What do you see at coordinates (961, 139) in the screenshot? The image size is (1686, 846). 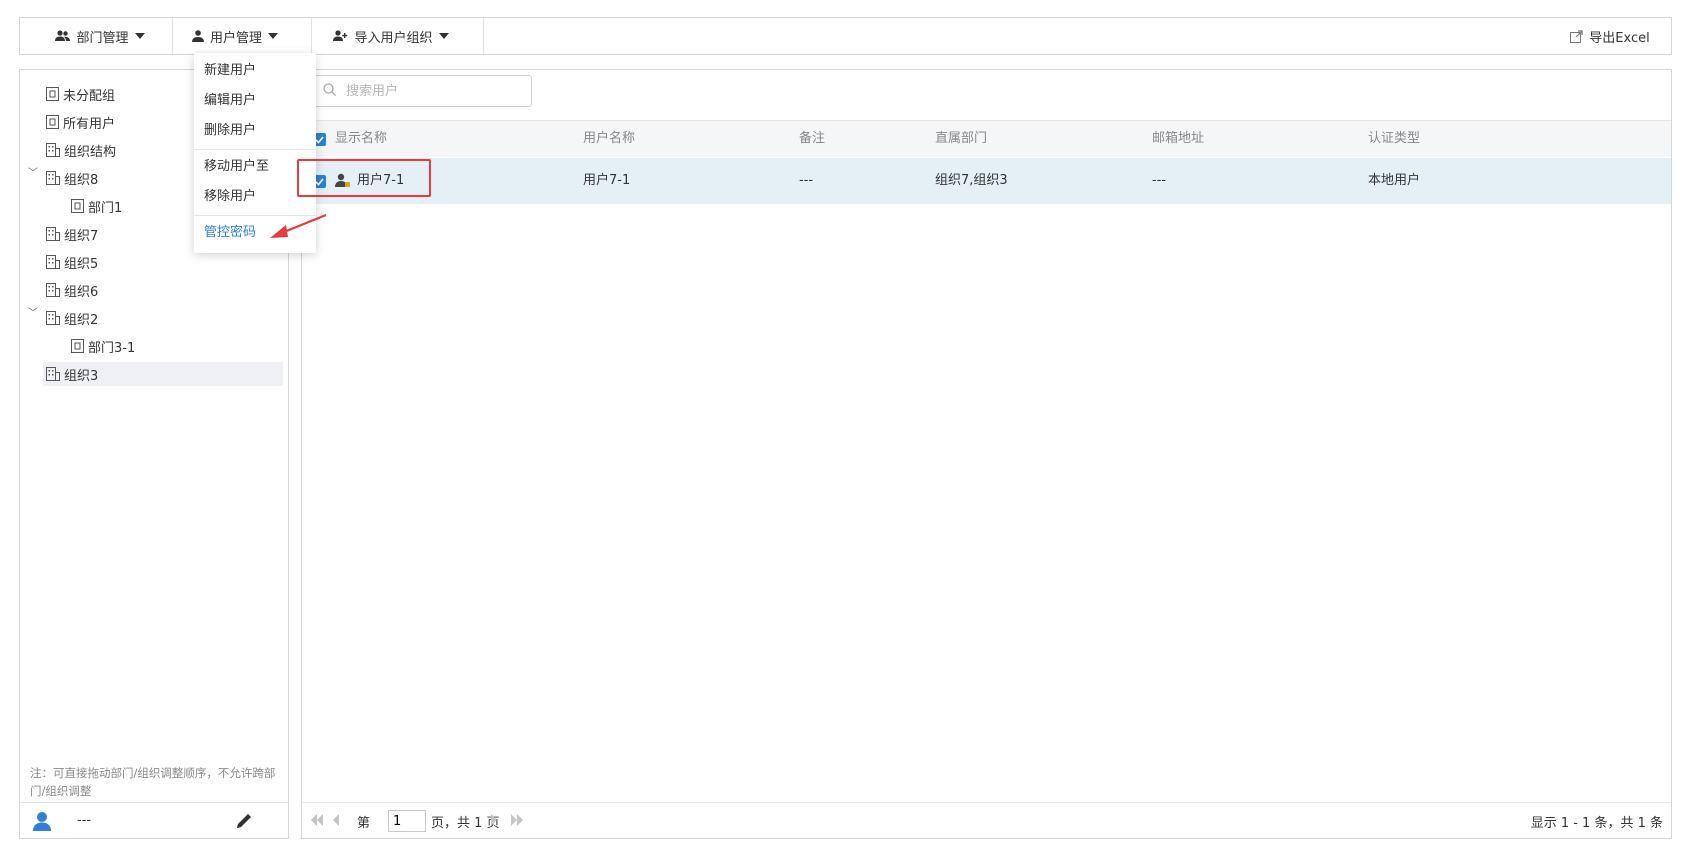 I see `column-header: 直属部门` at bounding box center [961, 139].